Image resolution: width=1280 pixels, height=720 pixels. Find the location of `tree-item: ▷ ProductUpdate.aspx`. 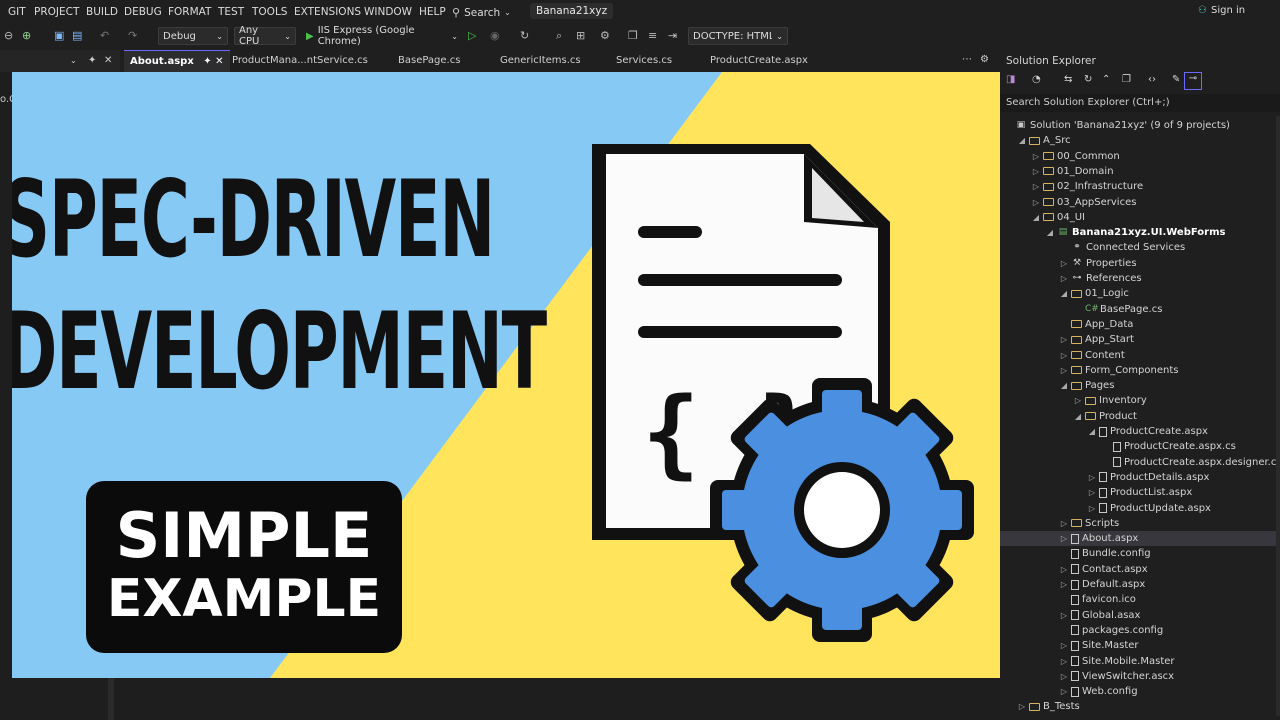

tree-item: ▷ ProductUpdate.aspx is located at coordinates (1149, 508).